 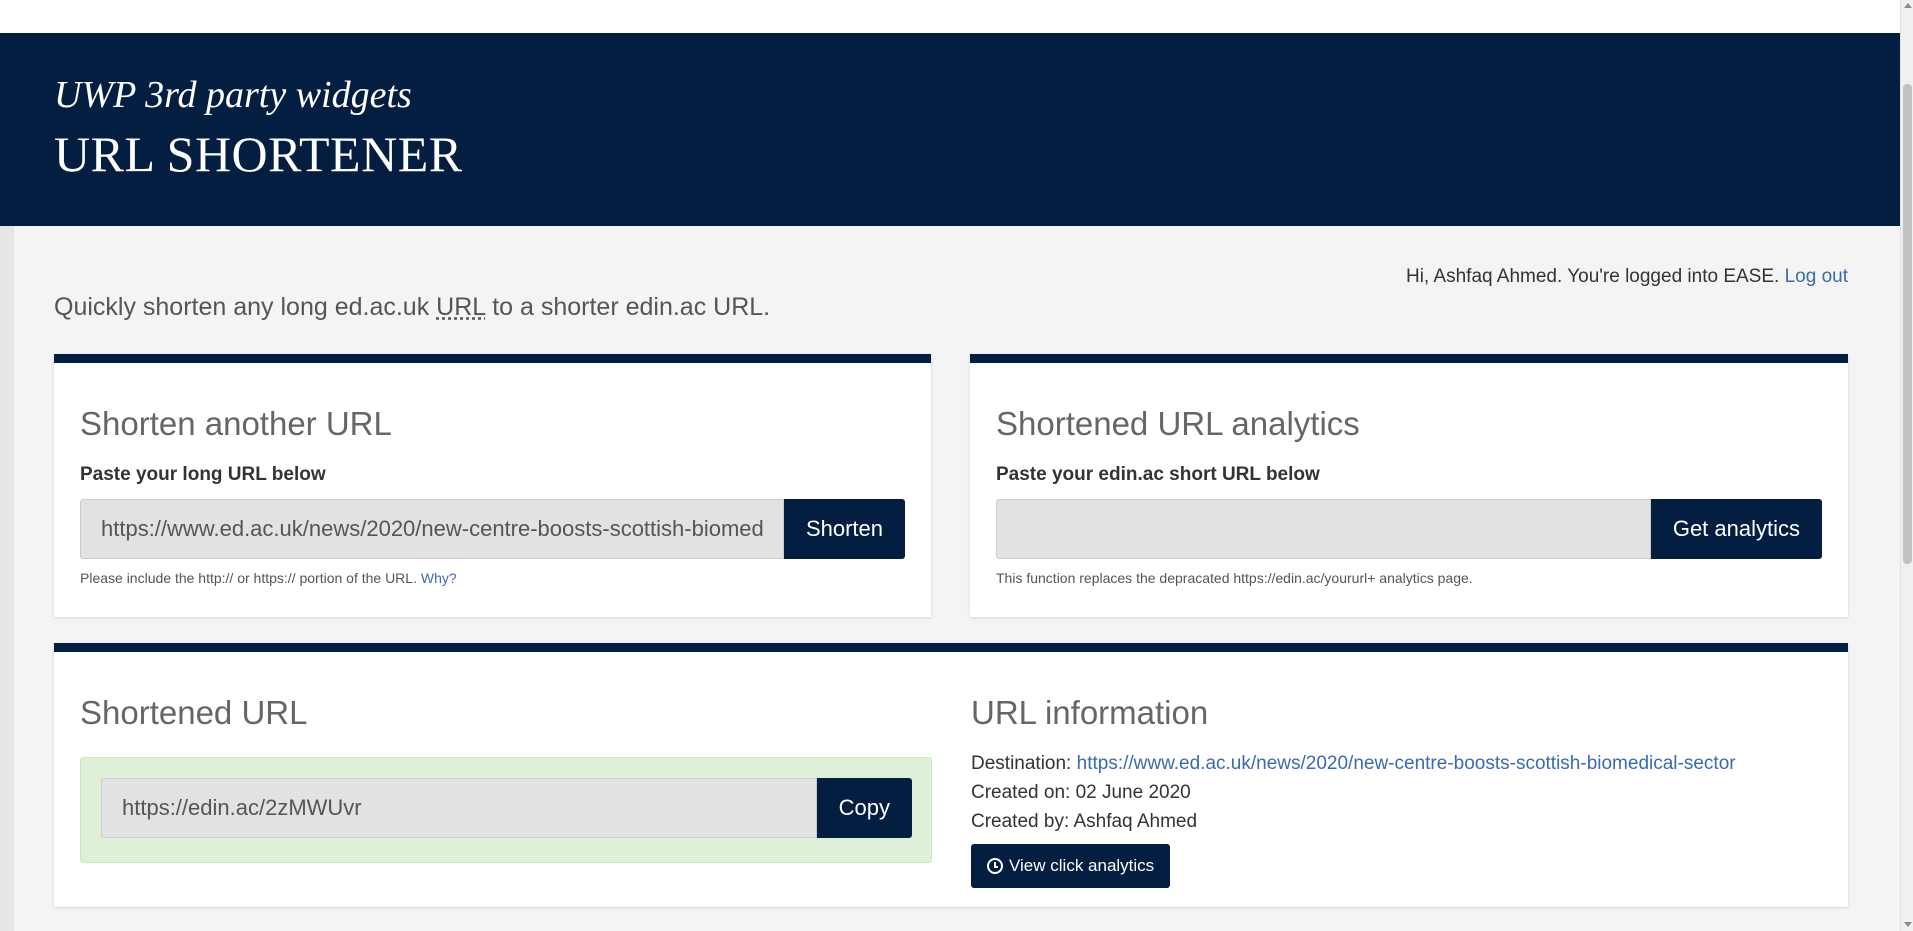 What do you see at coordinates (432, 529) in the screenshot?
I see `long-url-input` at bounding box center [432, 529].